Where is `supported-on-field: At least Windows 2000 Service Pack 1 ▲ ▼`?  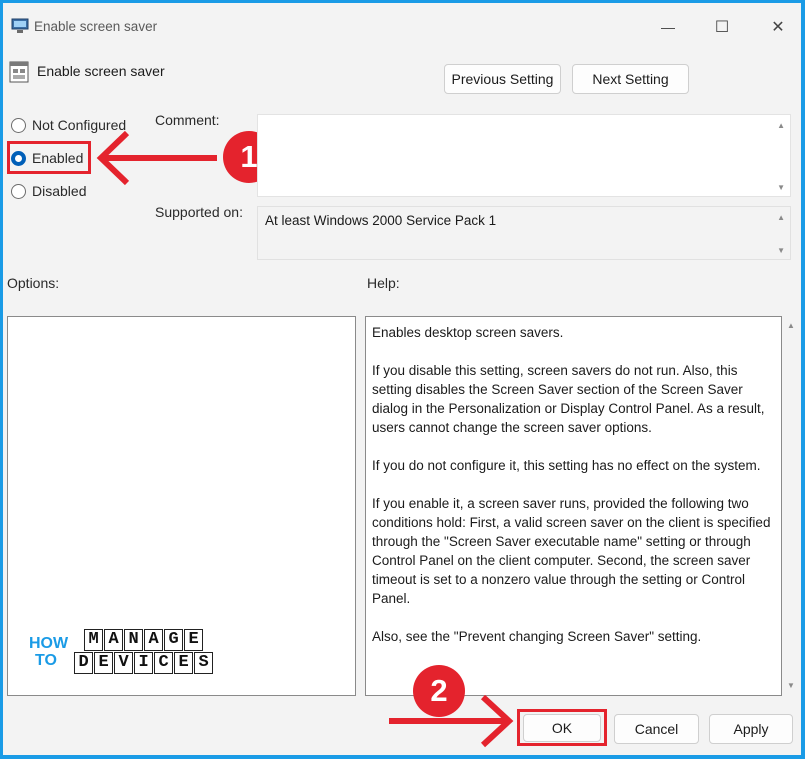
supported-on-field: At least Windows 2000 Service Pack 1 ▲ ▼ is located at coordinates (524, 233).